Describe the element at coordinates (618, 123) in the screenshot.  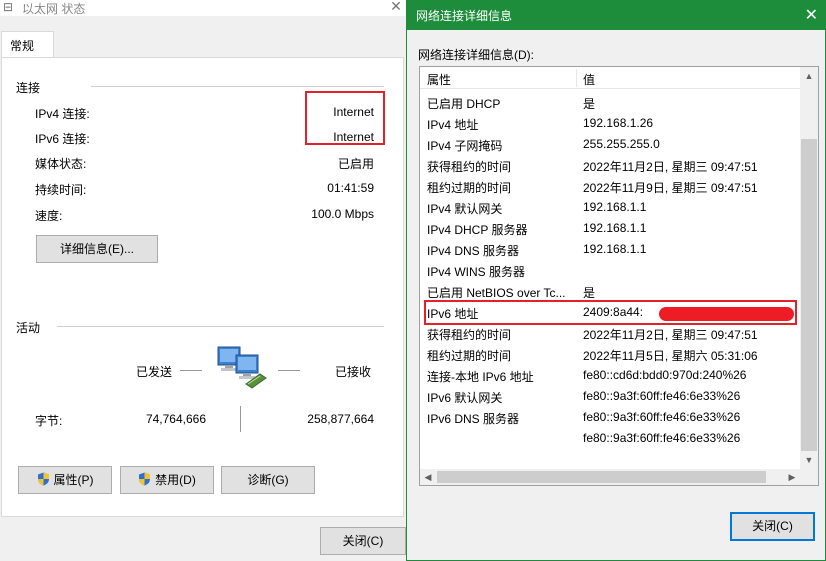
I see `row-value: 192.168.1.26` at that location.